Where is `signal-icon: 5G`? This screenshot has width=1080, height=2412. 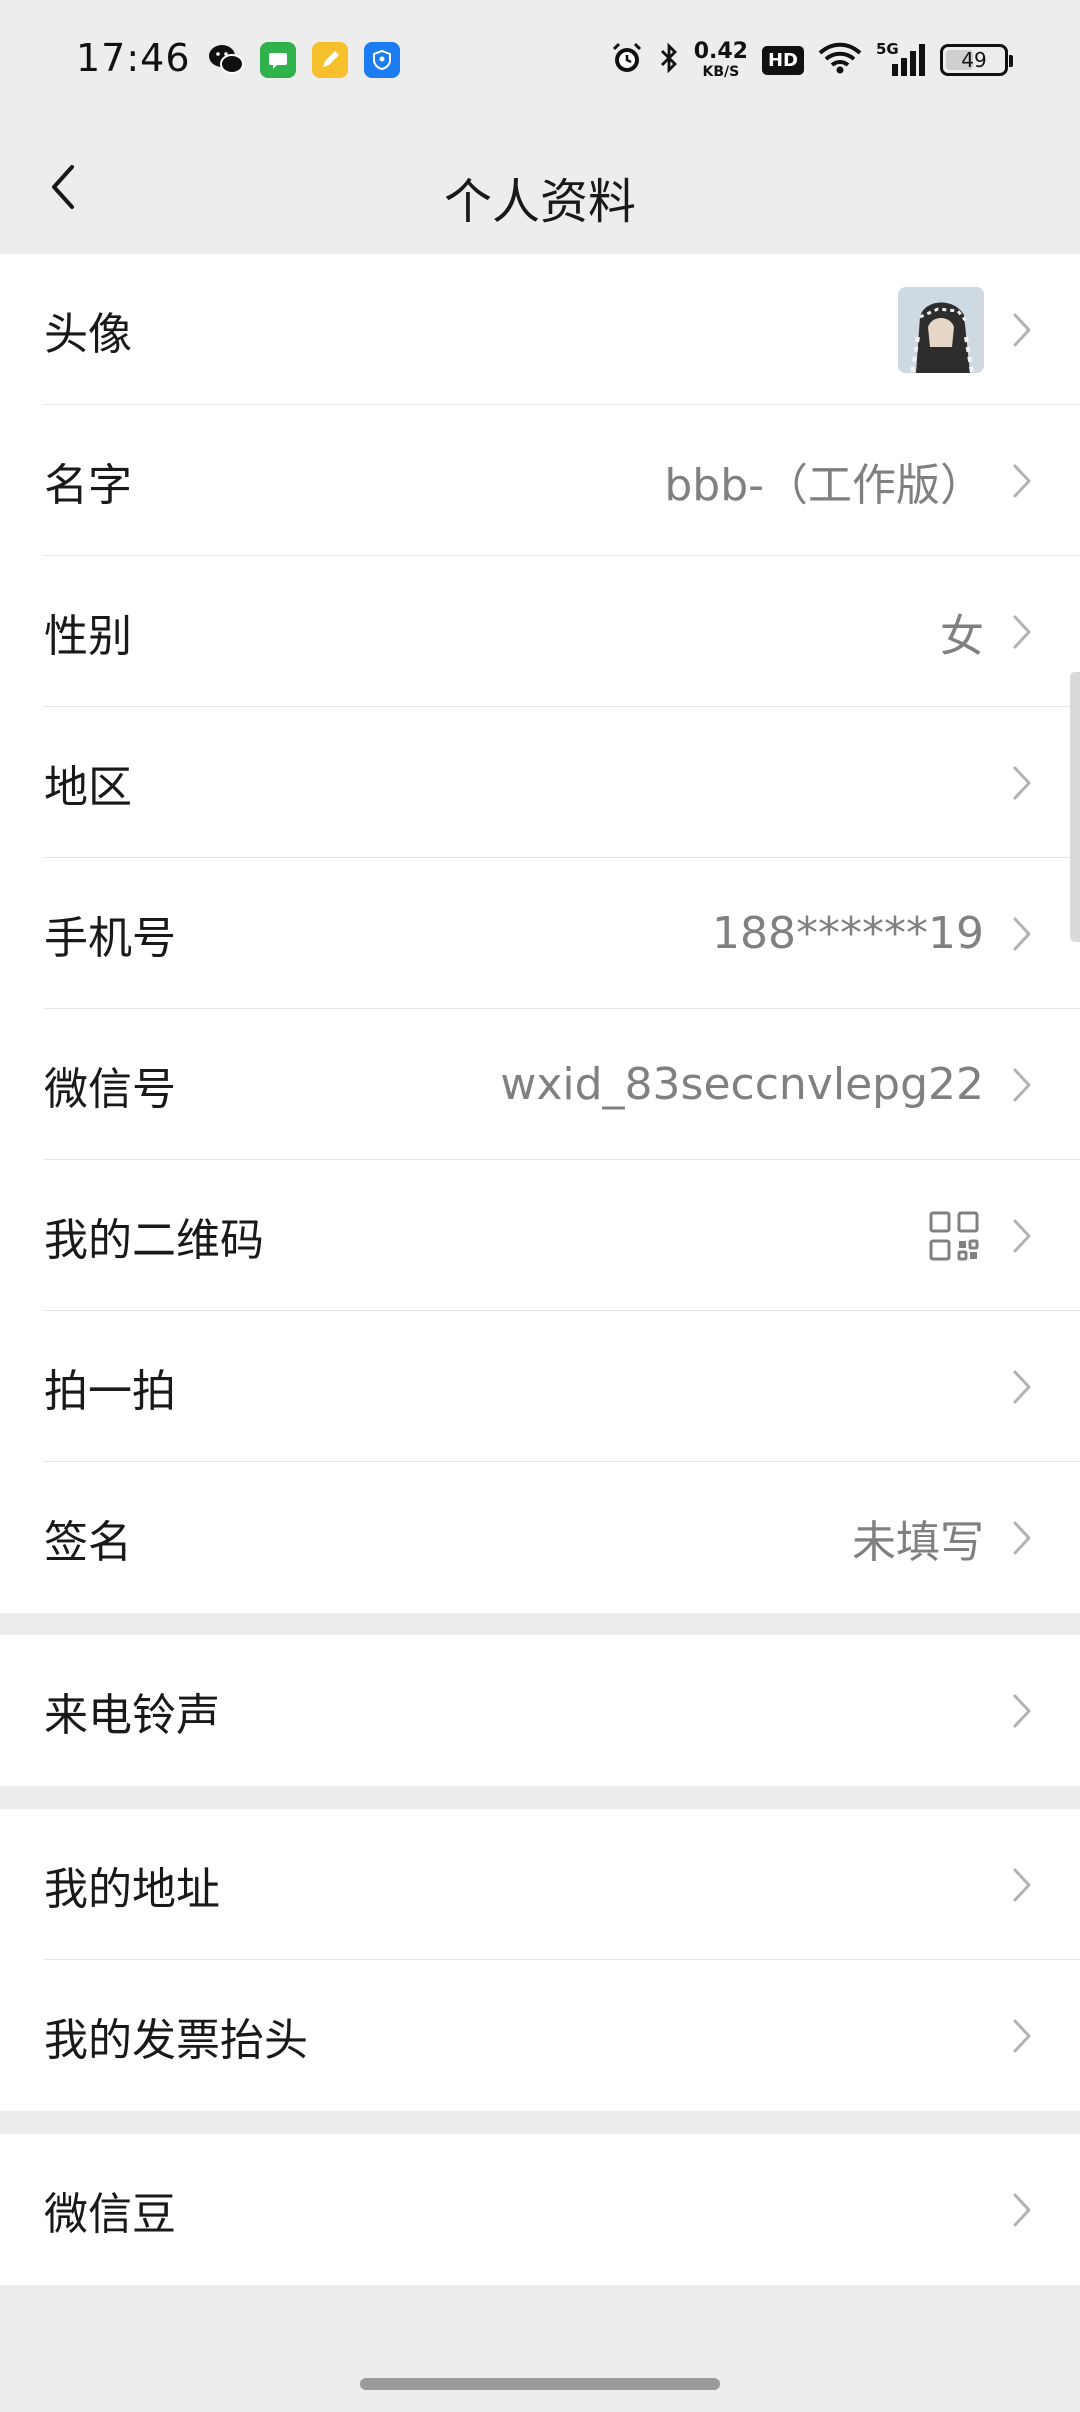 signal-icon: 5G is located at coordinates (901, 59).